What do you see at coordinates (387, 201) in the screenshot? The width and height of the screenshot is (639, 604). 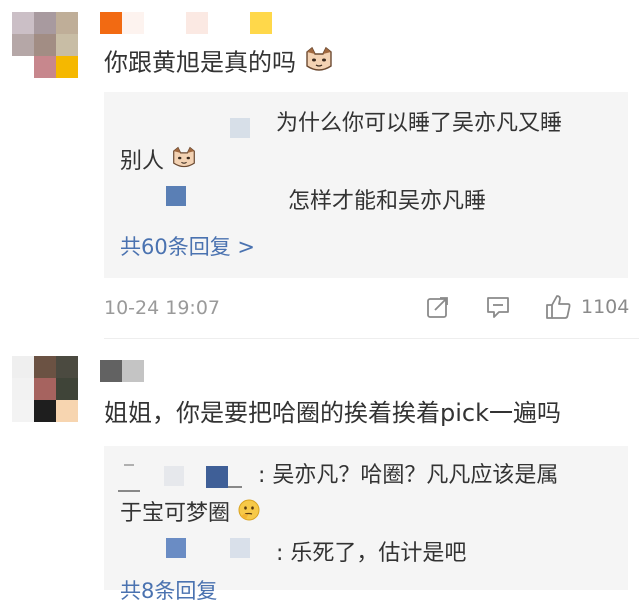 I see `reply-text: 怎样才能和吴亦凡睡` at bounding box center [387, 201].